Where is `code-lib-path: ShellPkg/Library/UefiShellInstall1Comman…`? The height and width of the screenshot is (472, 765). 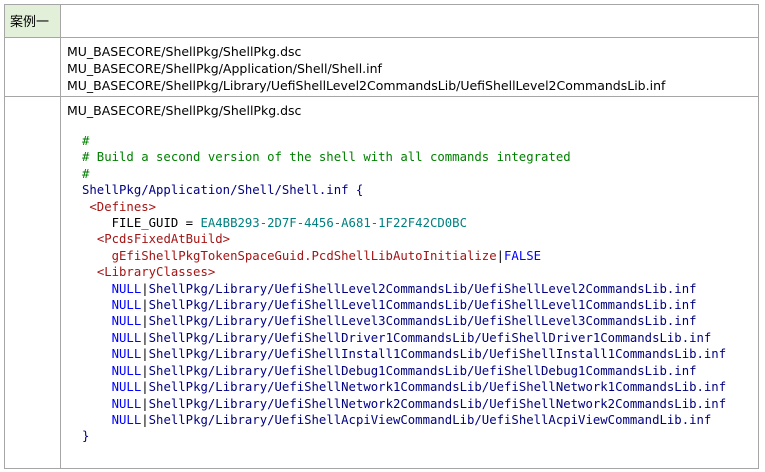
code-lib-path: ShellPkg/Library/UefiShellInstall1Comman… is located at coordinates (437, 354).